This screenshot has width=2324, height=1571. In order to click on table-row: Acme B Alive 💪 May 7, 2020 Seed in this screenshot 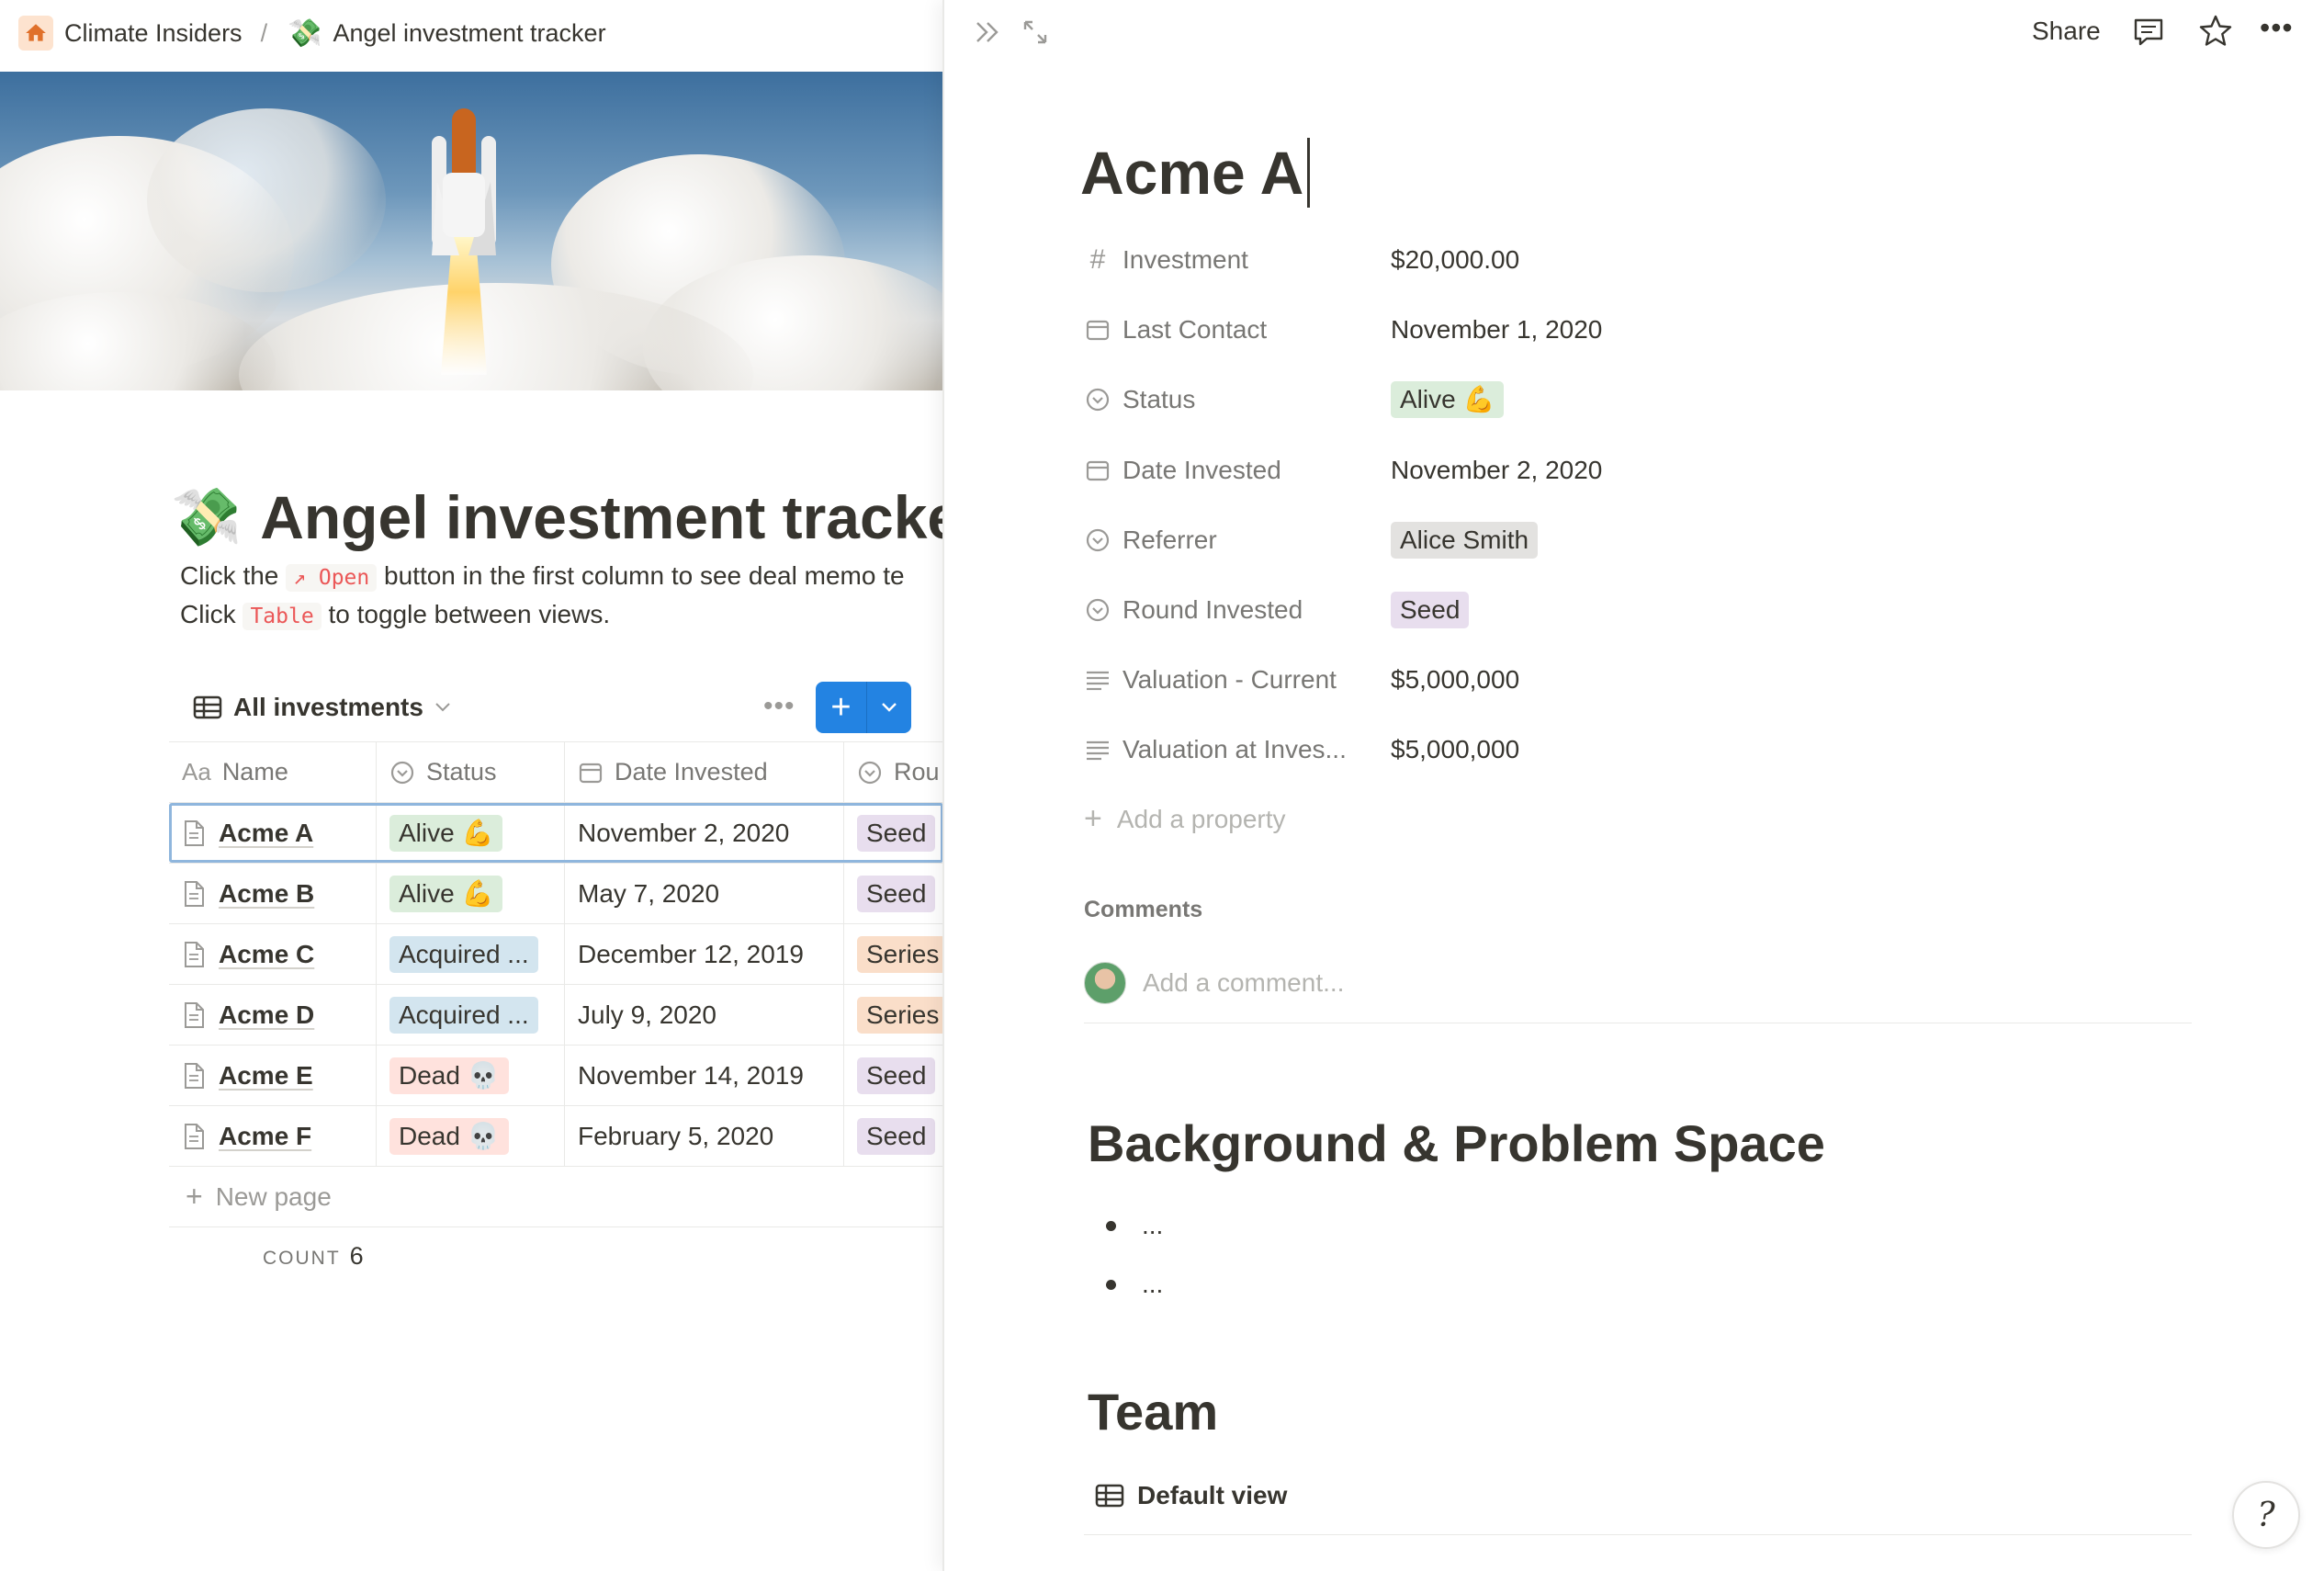, I will do `click(556, 894)`.